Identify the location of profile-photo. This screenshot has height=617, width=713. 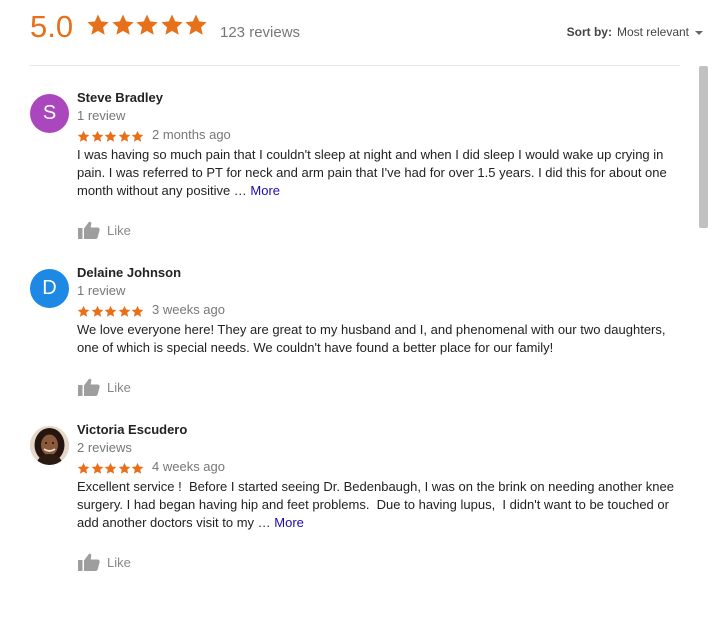
(49, 445).